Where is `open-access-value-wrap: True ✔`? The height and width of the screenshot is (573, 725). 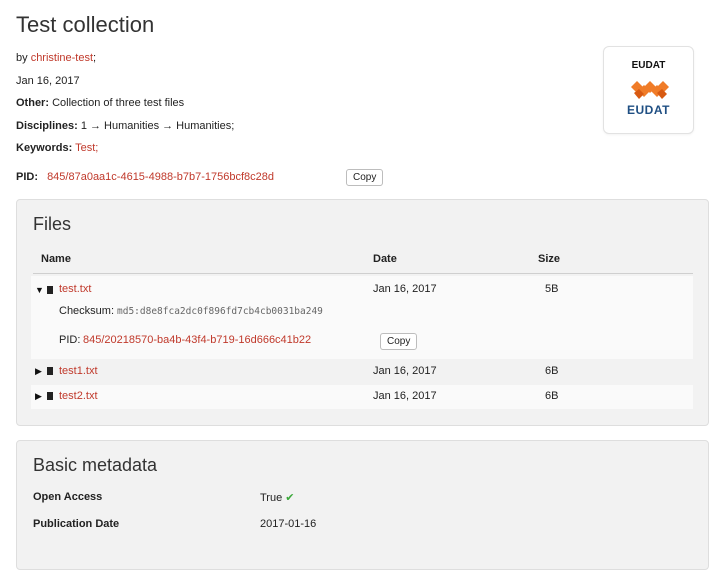 open-access-value-wrap: True ✔ is located at coordinates (277, 497).